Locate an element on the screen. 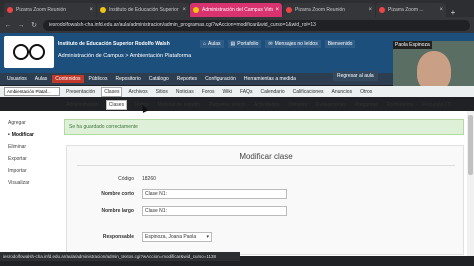 This screenshot has height=266, width=474. browser-tab-active: Administración del Campus Virtual × is located at coordinates (236, 10).